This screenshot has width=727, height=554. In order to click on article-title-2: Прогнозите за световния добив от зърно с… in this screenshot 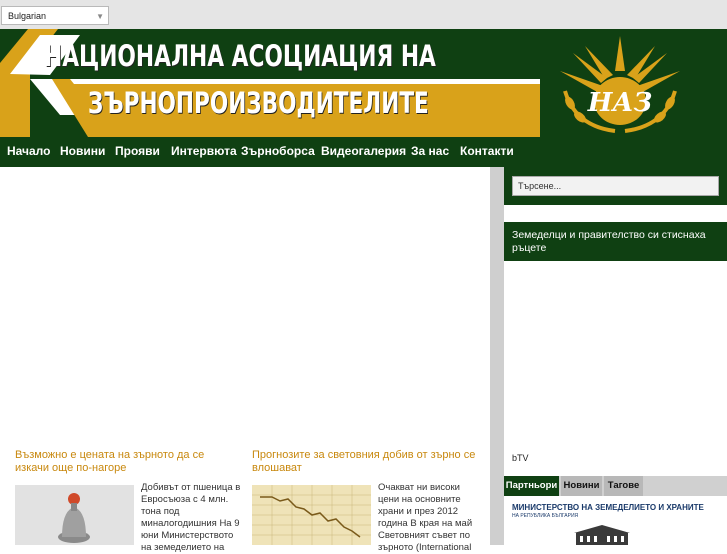, I will do `click(364, 462)`.